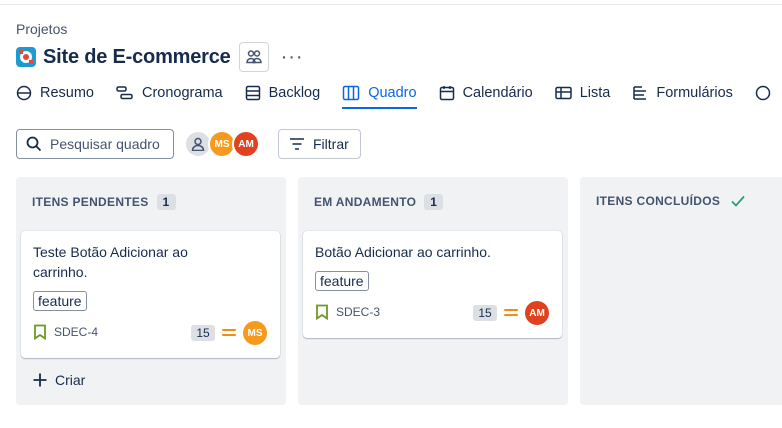  I want to click on people-icon, so click(253, 57).